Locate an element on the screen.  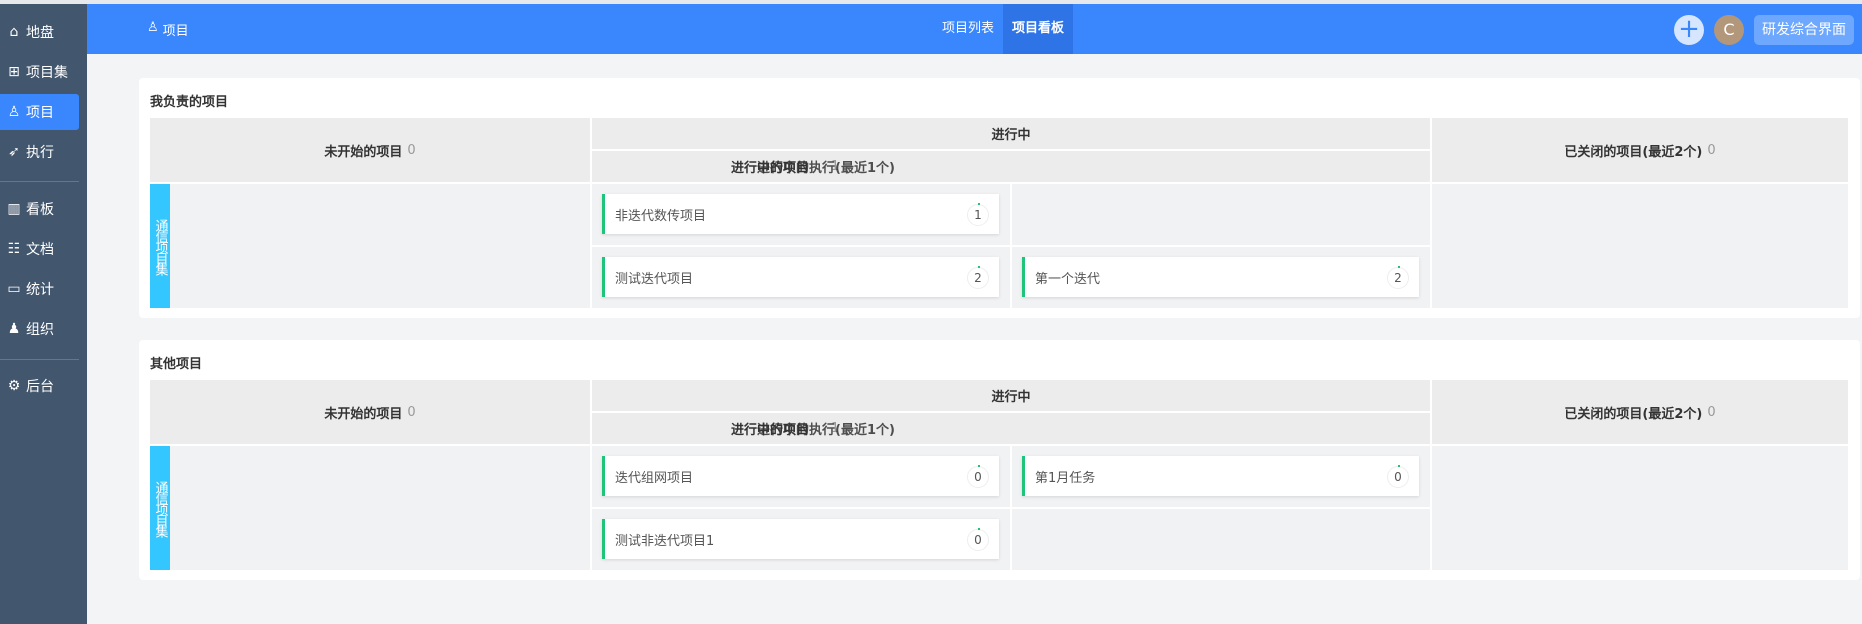
sidebar-item-3: ➶ 执行 is located at coordinates (39, 152).